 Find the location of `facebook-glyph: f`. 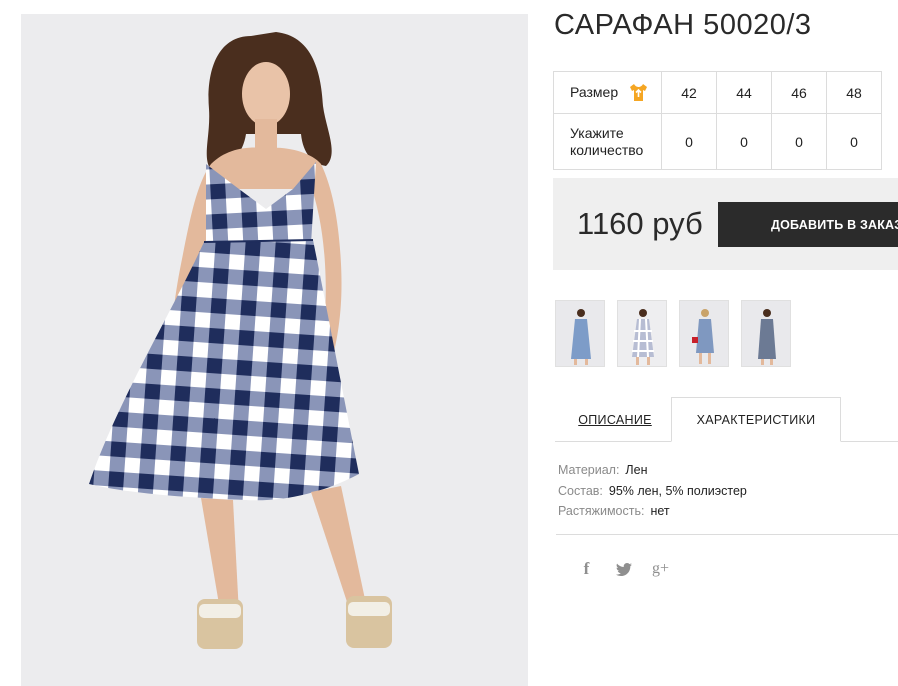

facebook-glyph: f is located at coordinates (586, 568).